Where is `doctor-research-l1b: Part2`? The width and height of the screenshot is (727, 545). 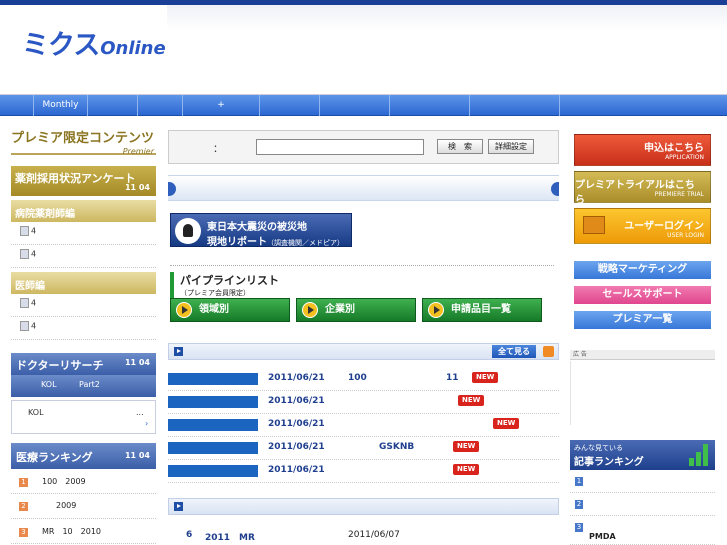
doctor-research-l1b: Part2 is located at coordinates (89, 384).